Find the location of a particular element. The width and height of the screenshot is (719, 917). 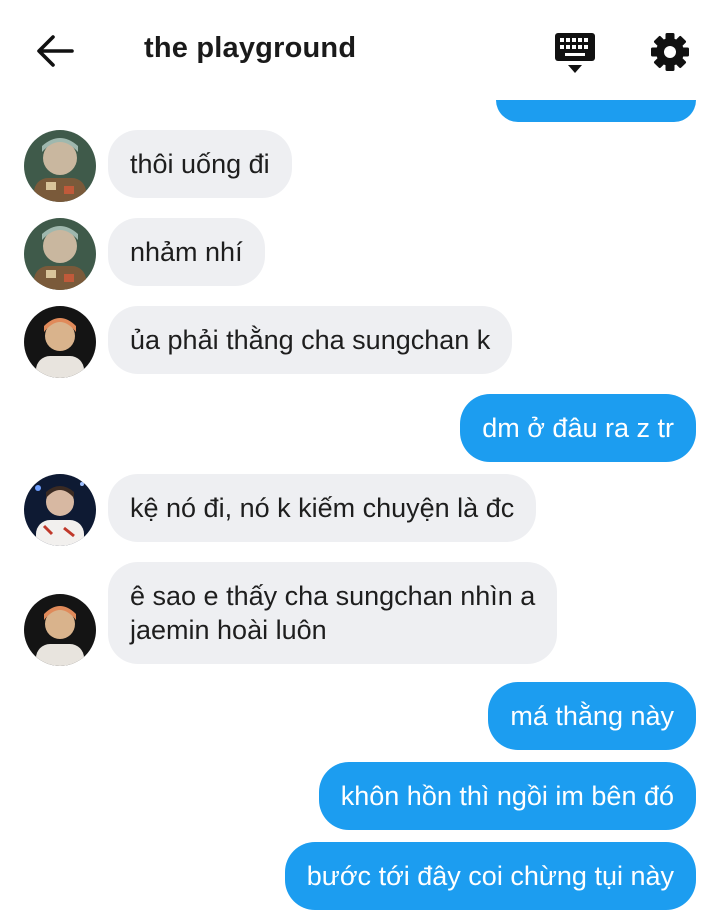

message-text: bước tới đây coi chừng tụi này is located at coordinates (490, 876).